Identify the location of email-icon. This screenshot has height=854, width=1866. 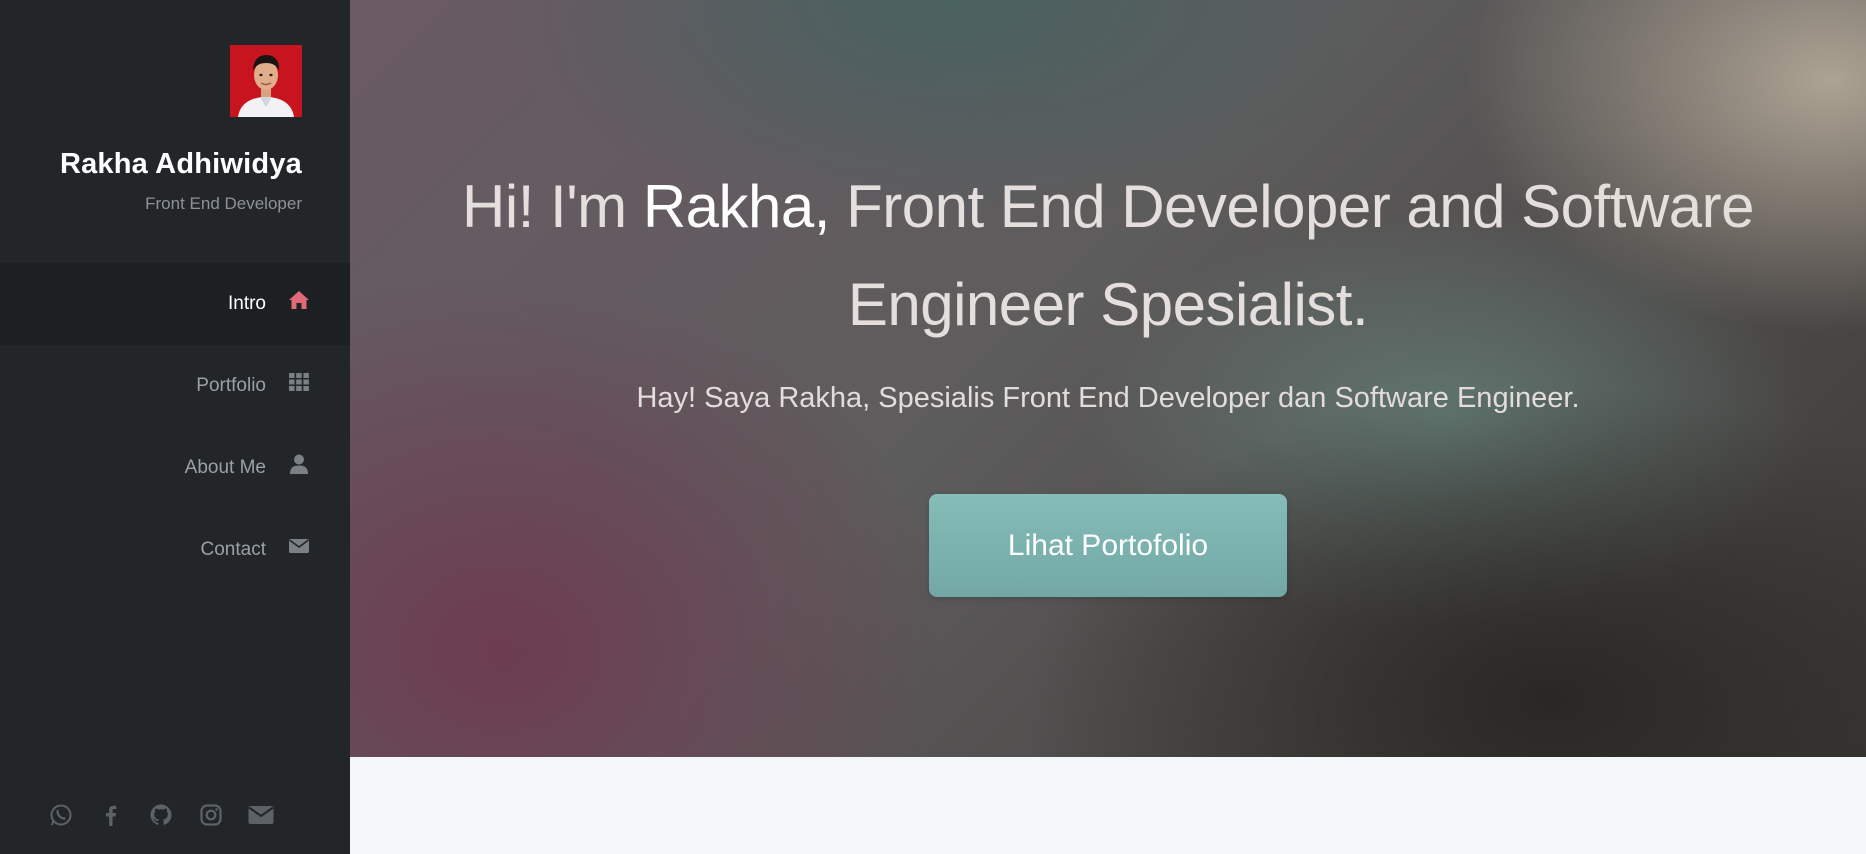
(261, 815).